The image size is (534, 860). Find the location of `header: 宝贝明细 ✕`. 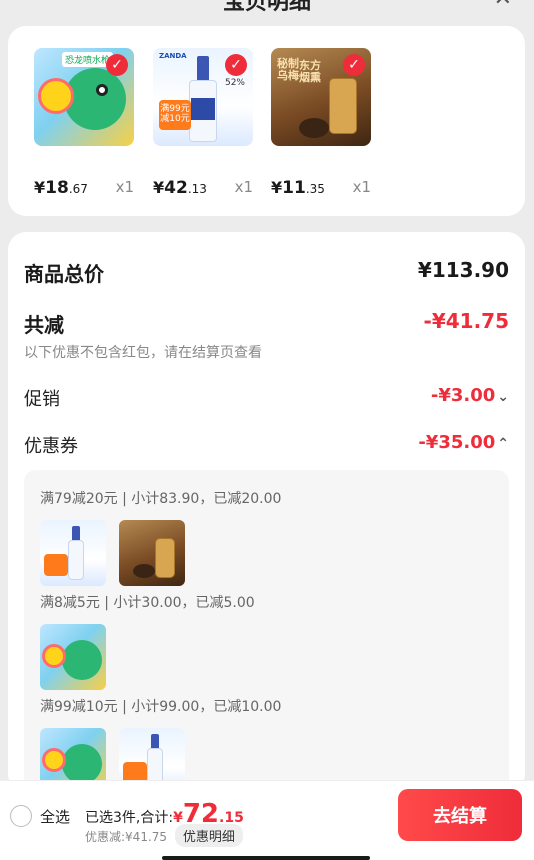

header: 宝贝明细 ✕ is located at coordinates (267, 7).